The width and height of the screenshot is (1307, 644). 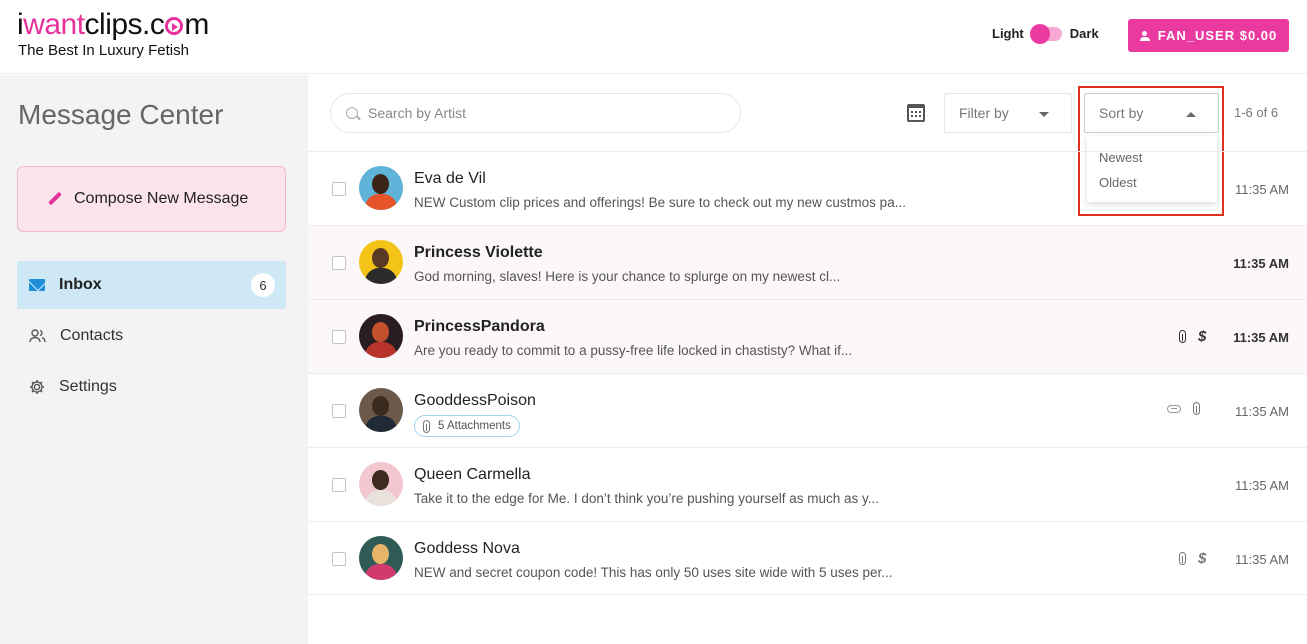 I want to click on theme-dark-label: Dark, so click(x=1084, y=33).